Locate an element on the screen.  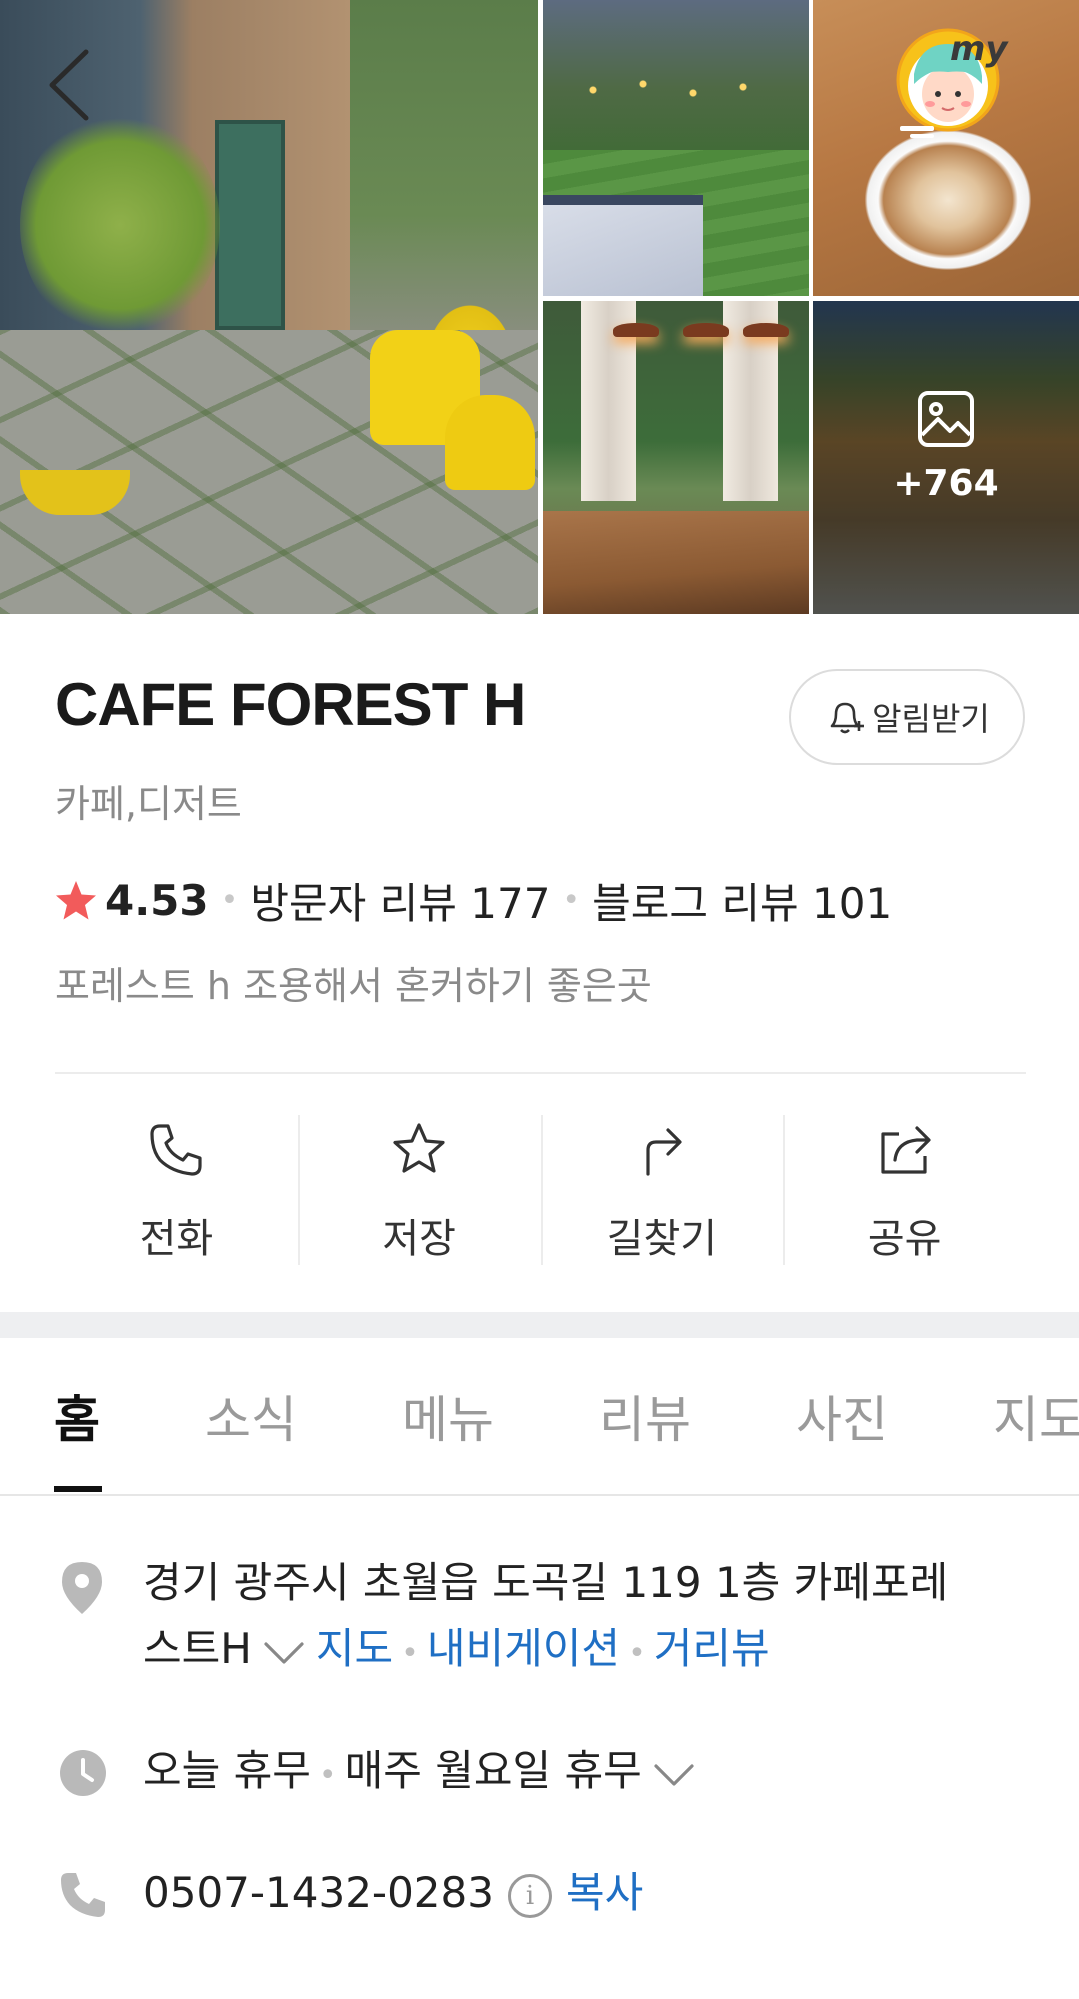
hours-expand-button is located at coordinates (674, 1774).